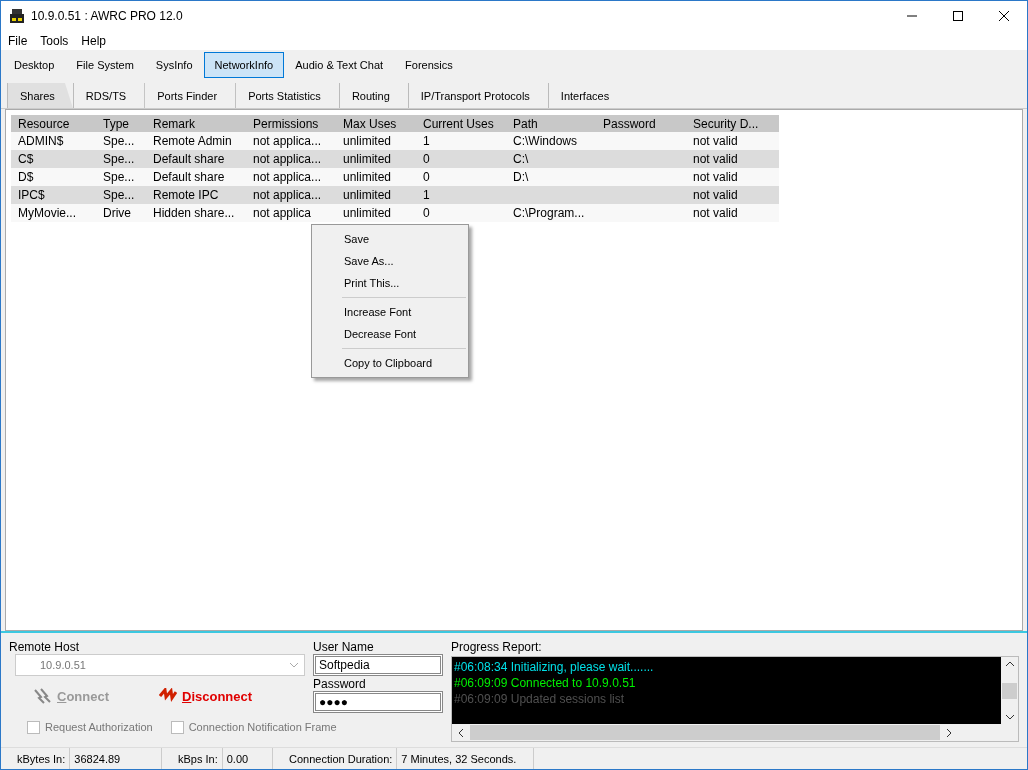 The height and width of the screenshot is (770, 1028). I want to click on table-row: ADMIN$ Spe... Remote Admin not applica... unlimited 1 C:\Windows not valid, so click(395, 141).